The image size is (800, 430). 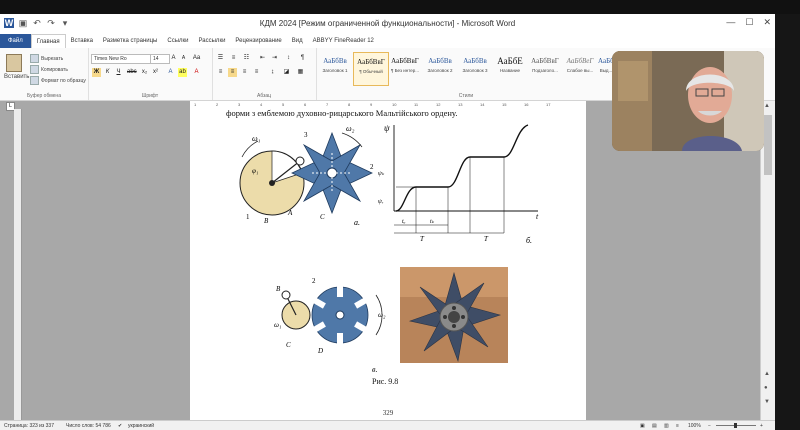 What do you see at coordinates (258, 41) in the screenshot?
I see `tab-review: Рецензирование` at bounding box center [258, 41].